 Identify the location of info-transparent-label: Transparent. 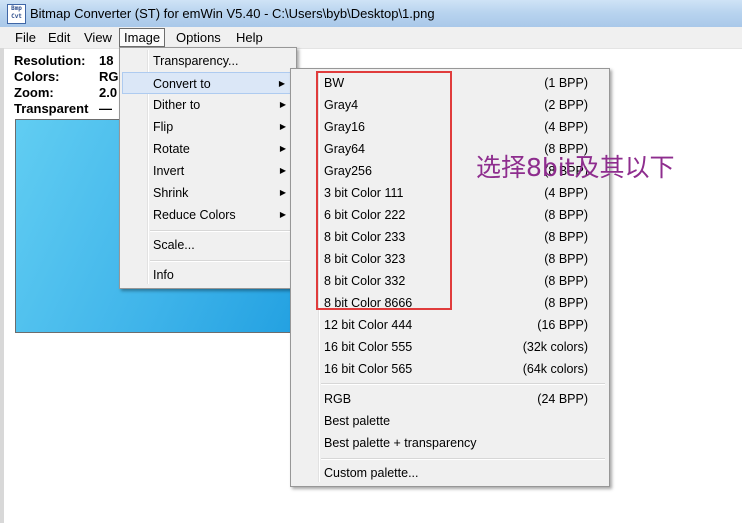
(51, 108).